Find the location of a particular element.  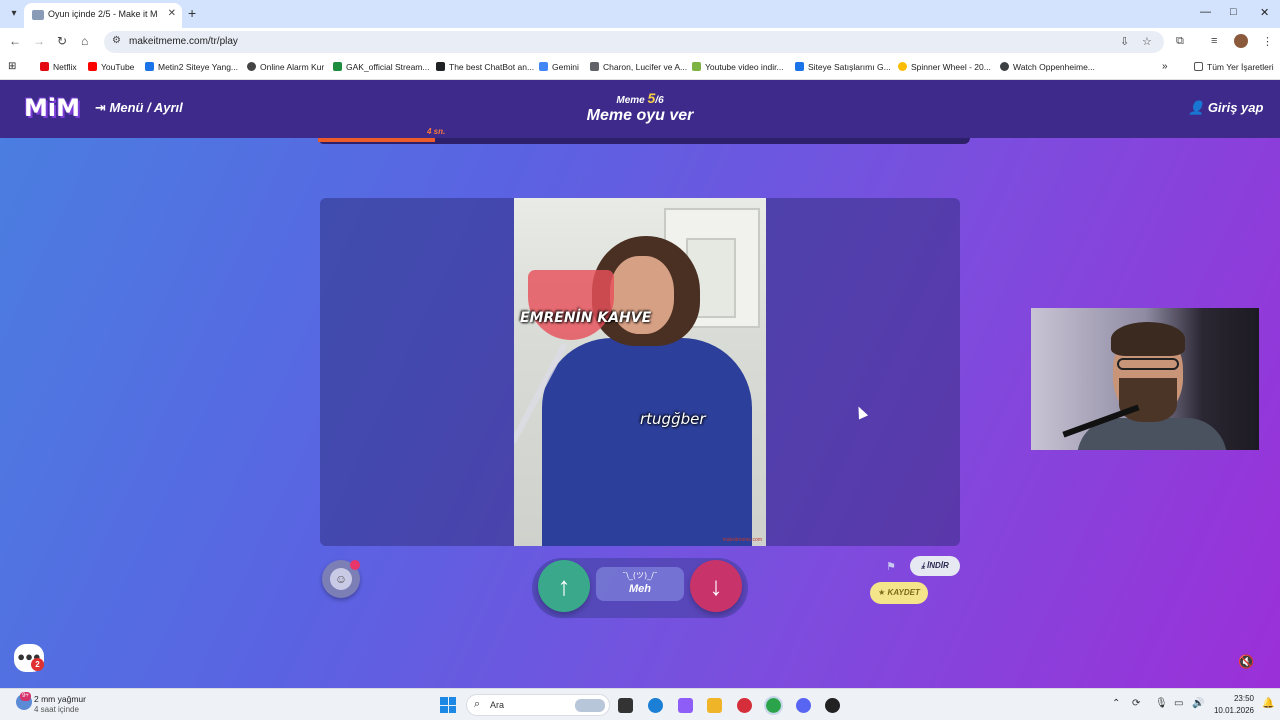

install-app-icon: ⇩ is located at coordinates (1124, 41).